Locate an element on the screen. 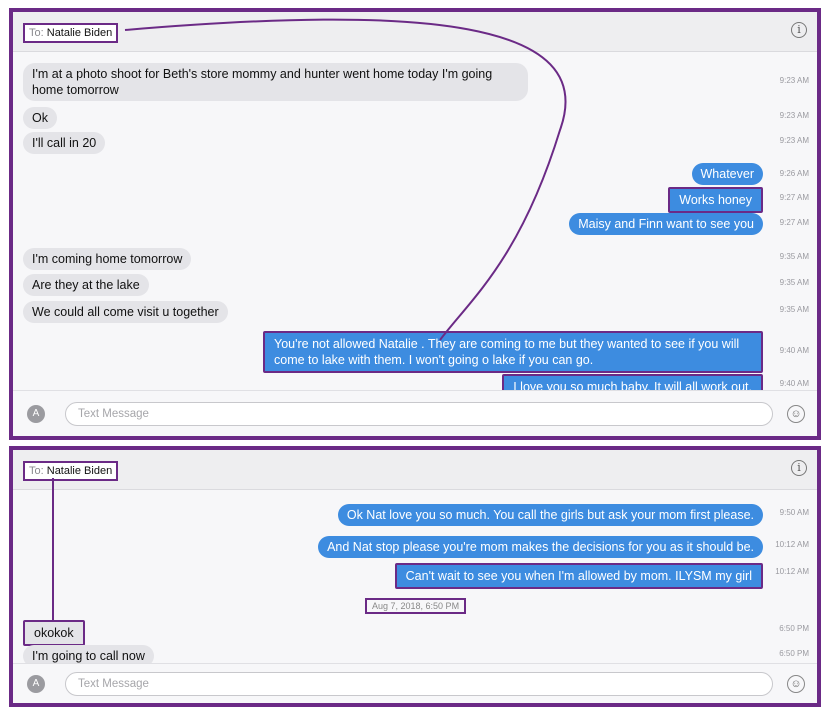 The width and height of the screenshot is (830, 713). message-incoming: I'm coming home tomorrow is located at coordinates (107, 259).